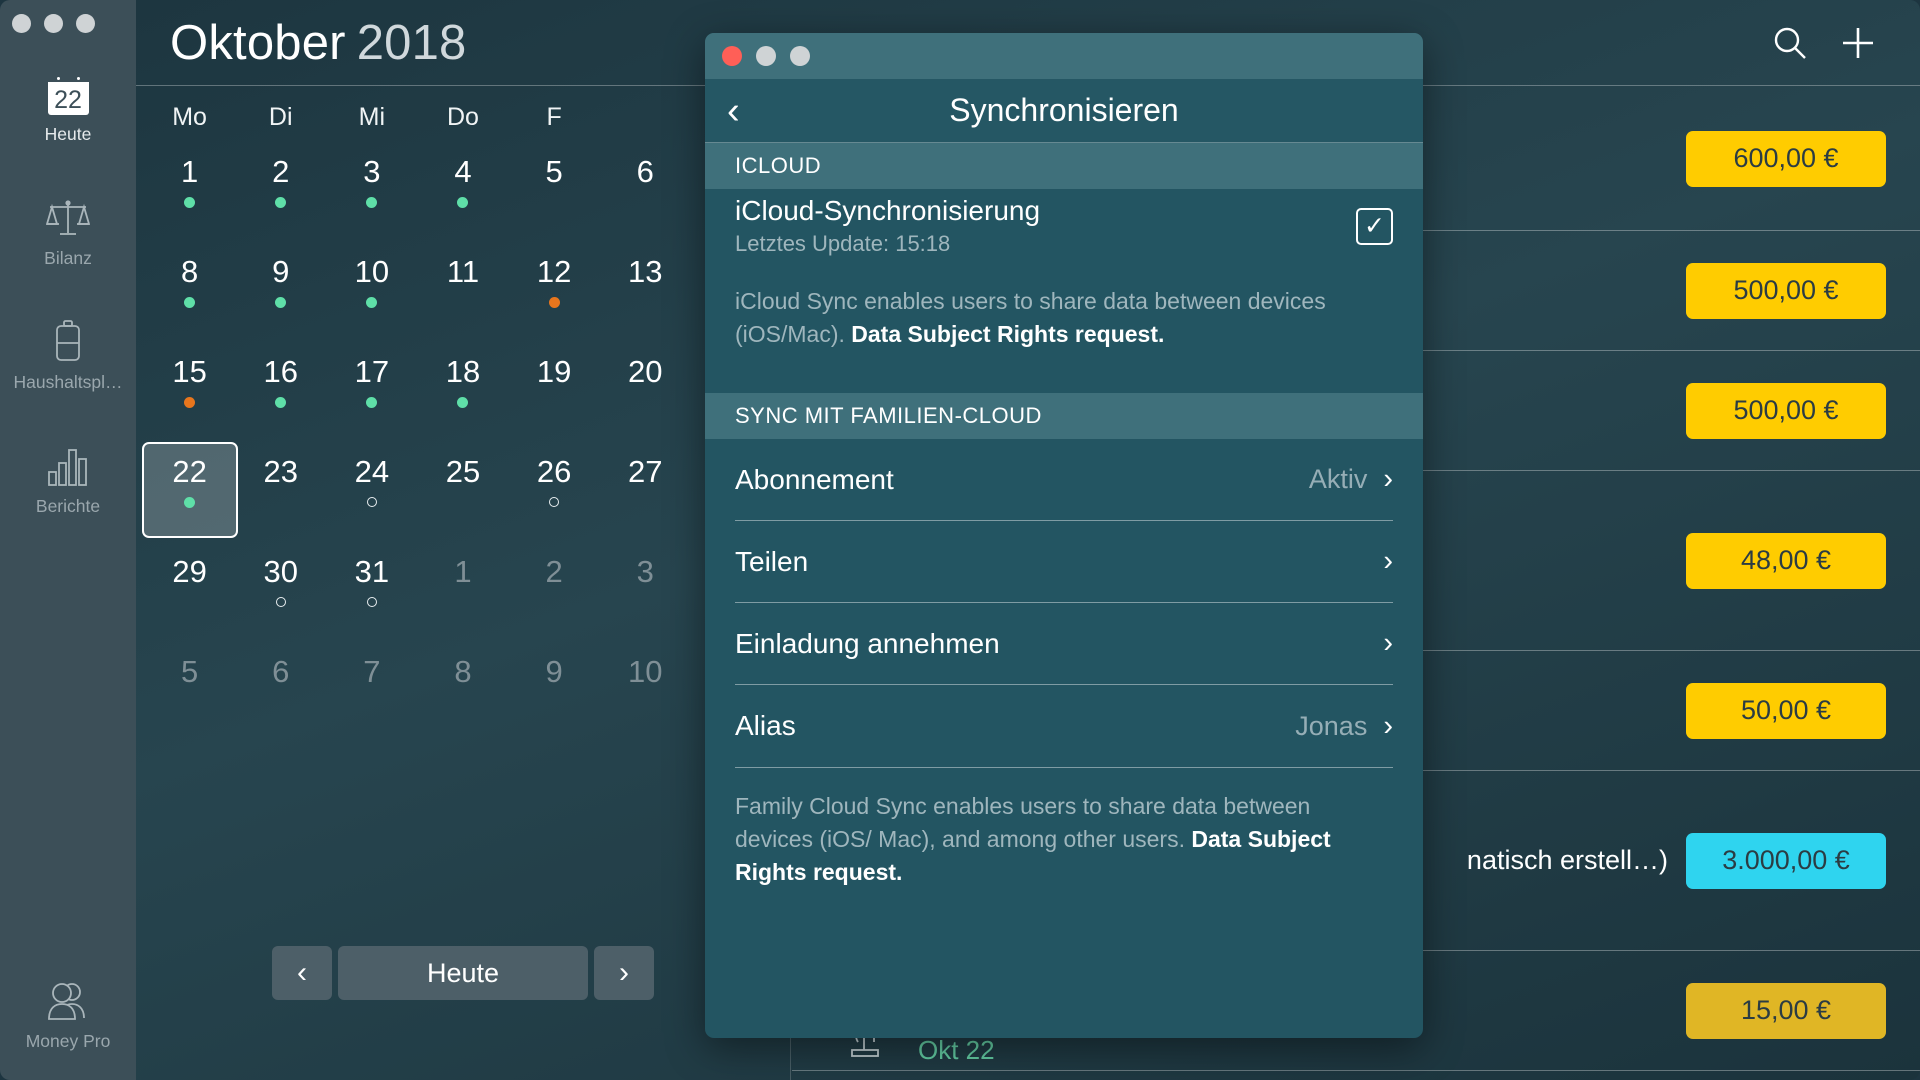  Describe the element at coordinates (1064, 644) in the screenshot. I see `row-einladung-annehmen: Einladung annehmen ›` at that location.